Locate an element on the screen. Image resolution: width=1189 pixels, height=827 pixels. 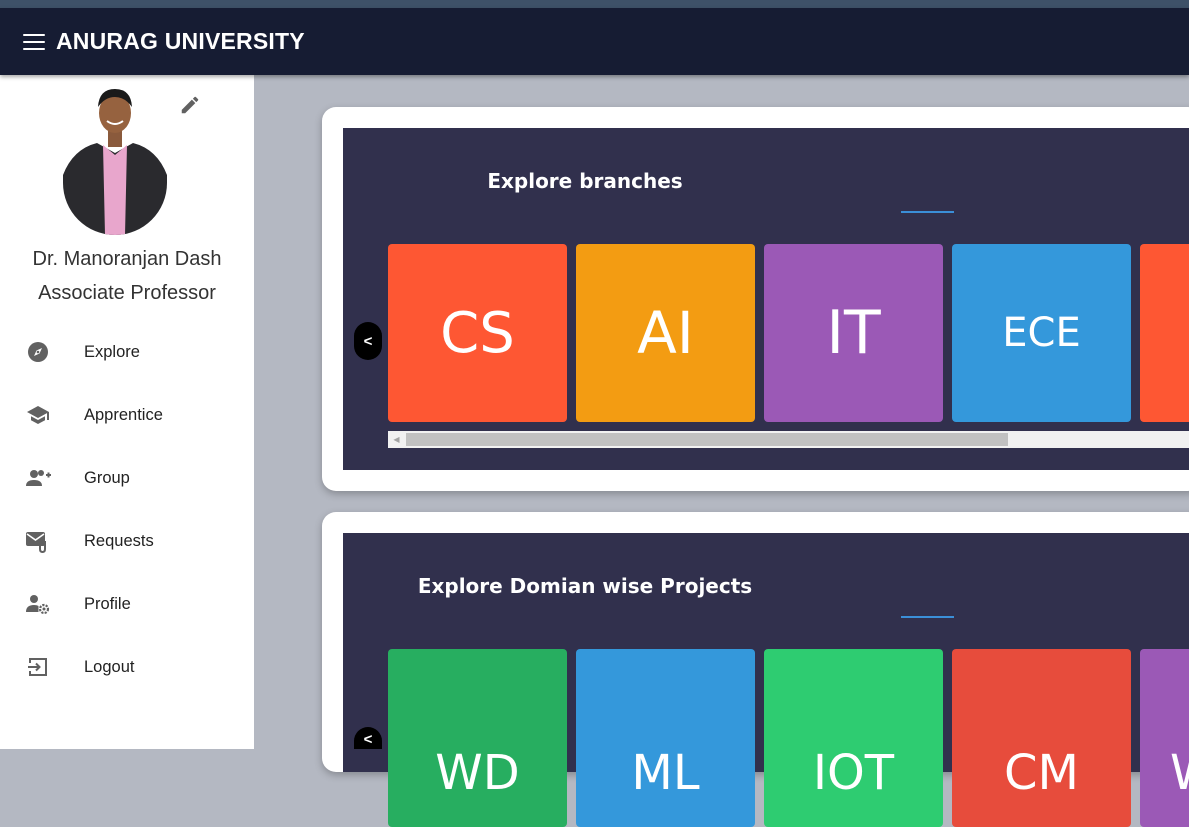
mail-attach-icon is located at coordinates (38, 541).